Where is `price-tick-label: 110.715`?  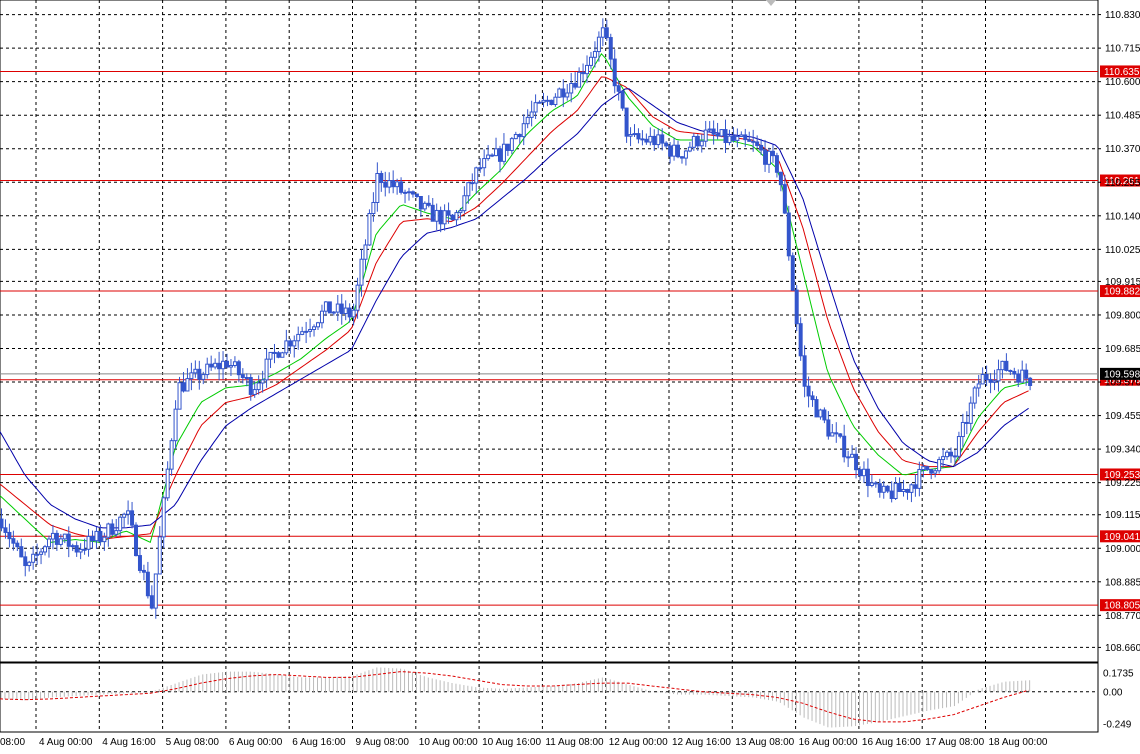 price-tick-label: 110.715 is located at coordinates (1122, 49).